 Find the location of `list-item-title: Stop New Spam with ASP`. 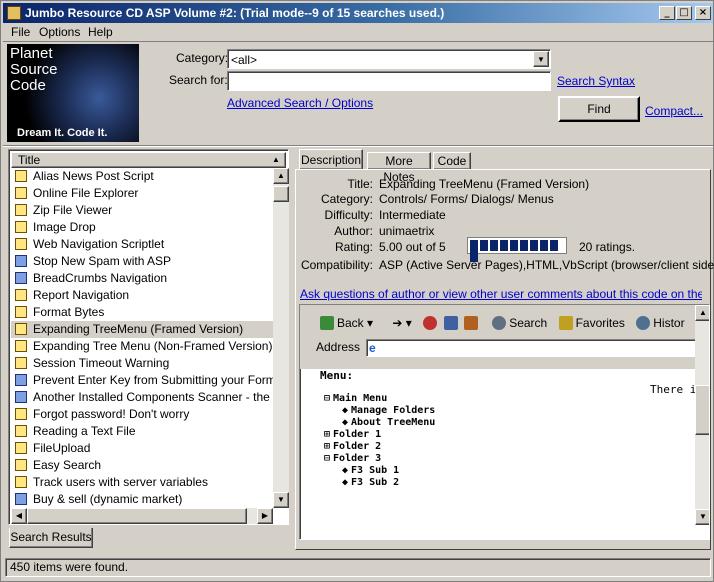

list-item-title: Stop New Spam with ASP is located at coordinates (102, 261).